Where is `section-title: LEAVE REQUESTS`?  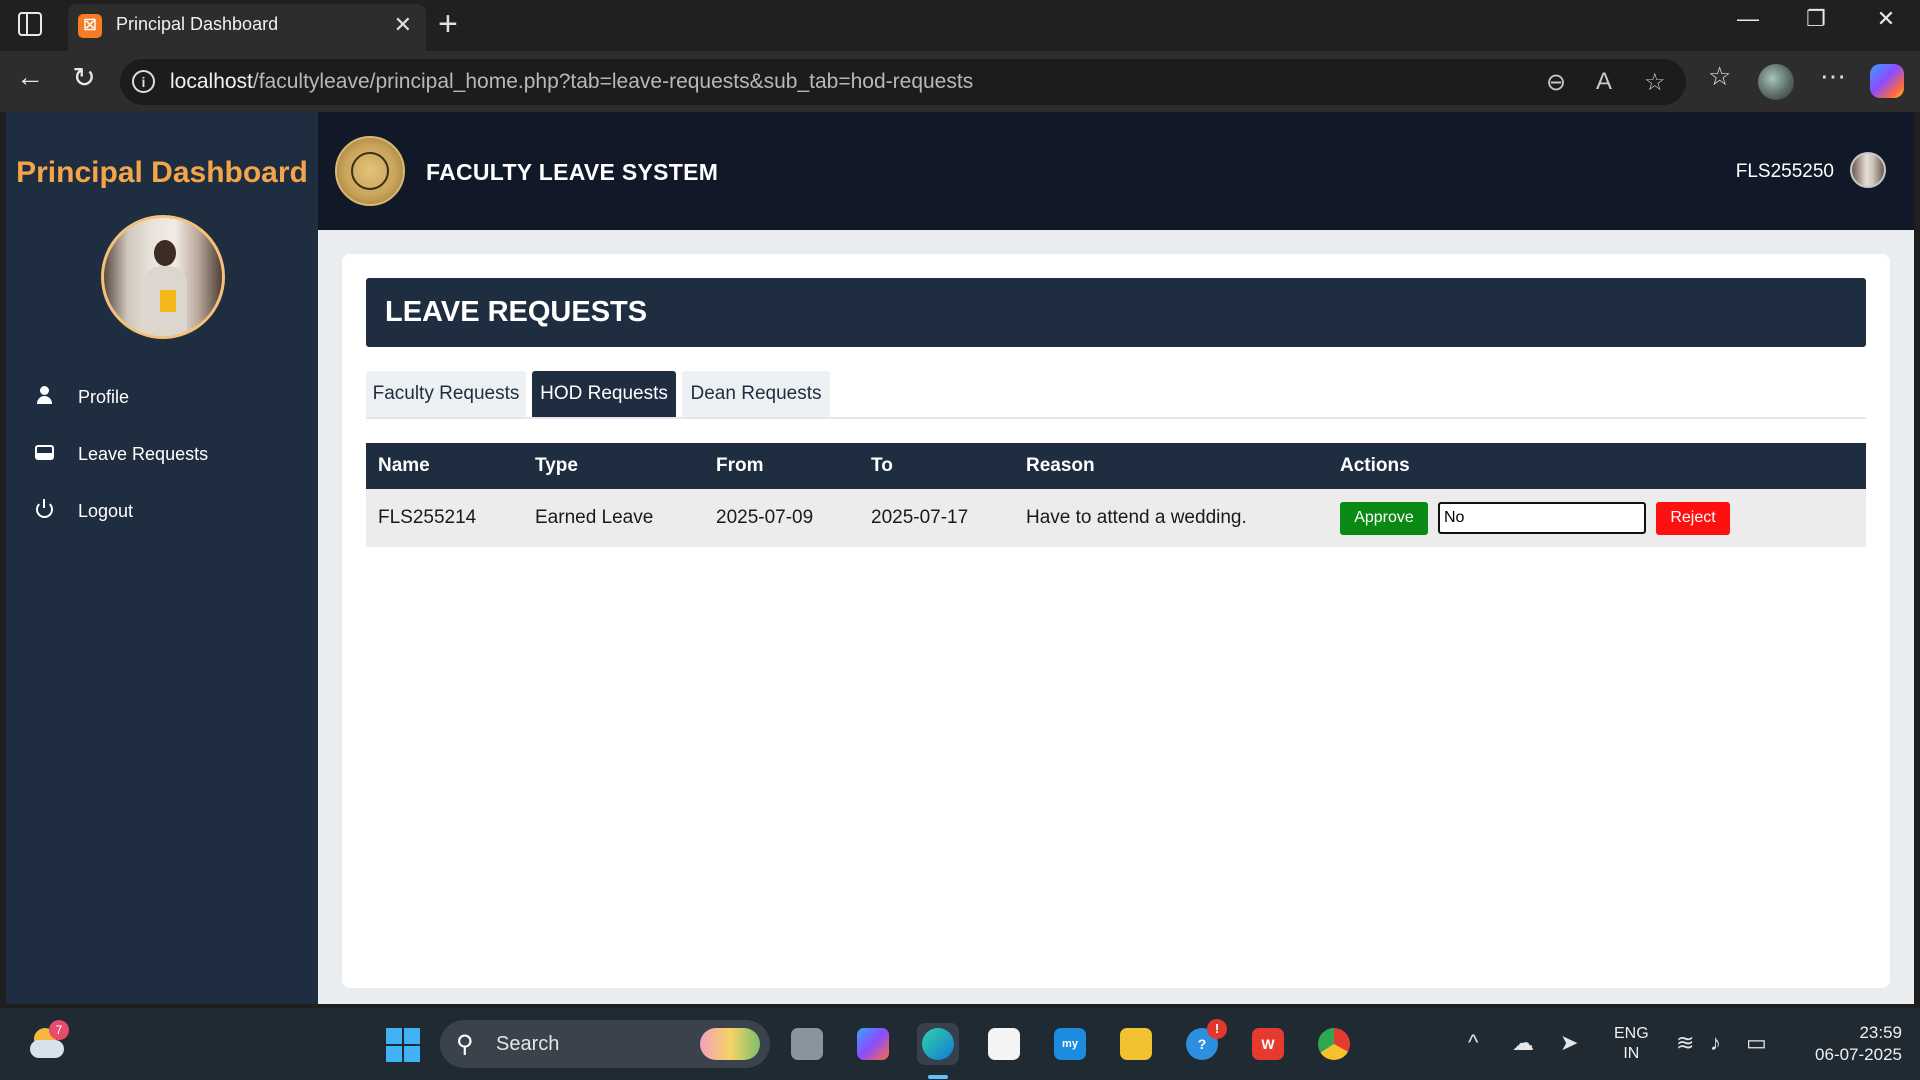
section-title: LEAVE REQUESTS is located at coordinates (516, 312).